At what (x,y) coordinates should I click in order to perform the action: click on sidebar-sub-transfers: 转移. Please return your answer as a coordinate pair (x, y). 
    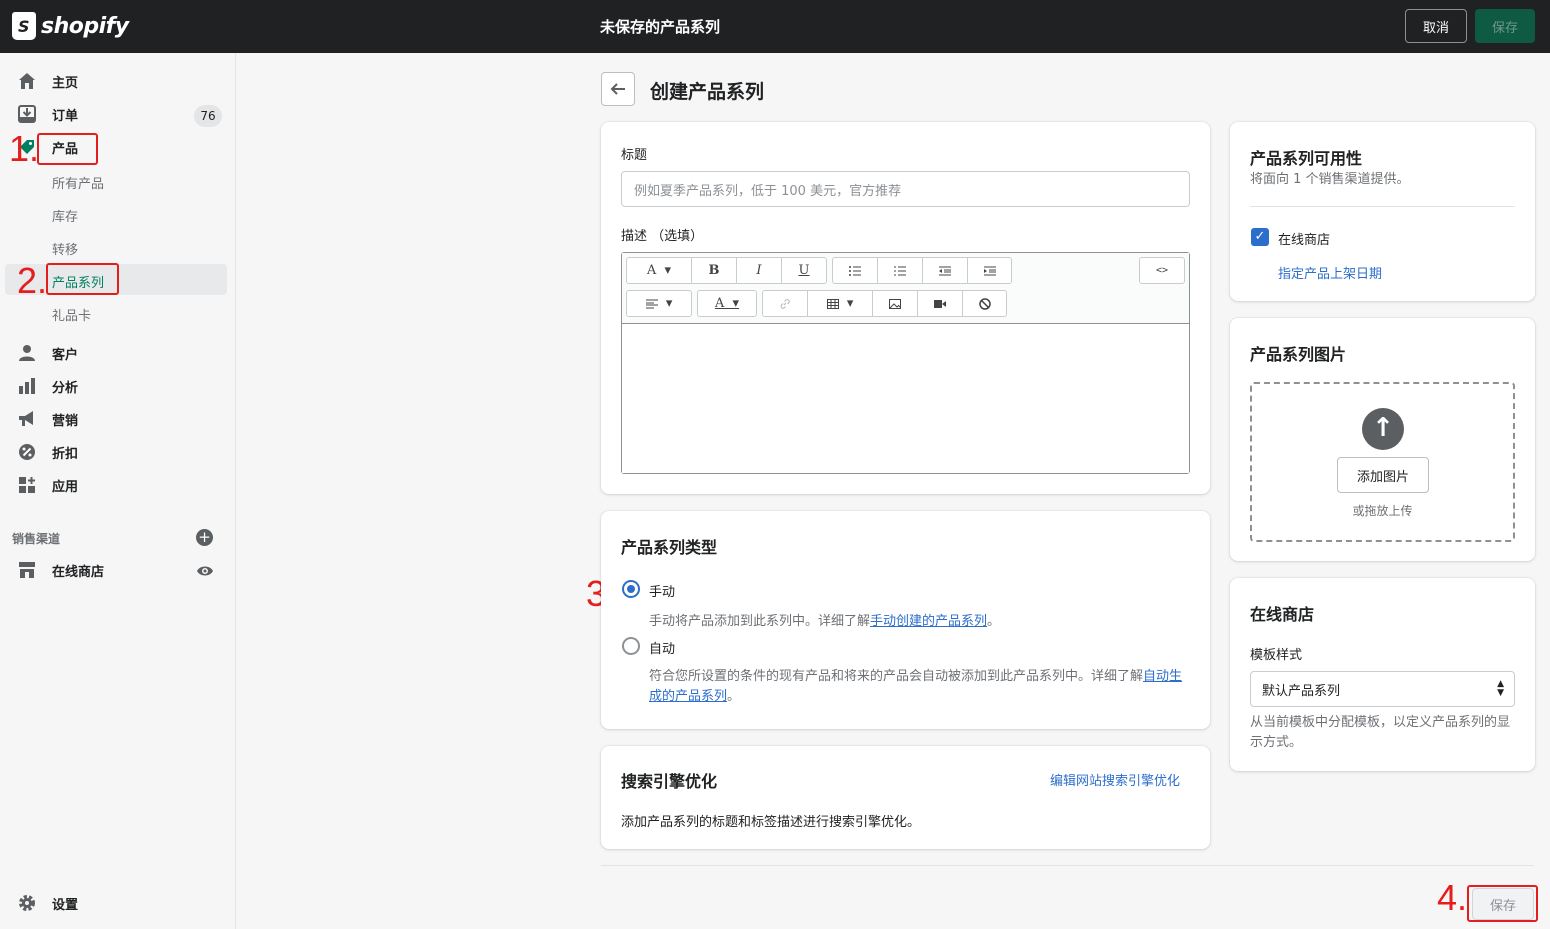
    Looking at the image, I should click on (118, 247).